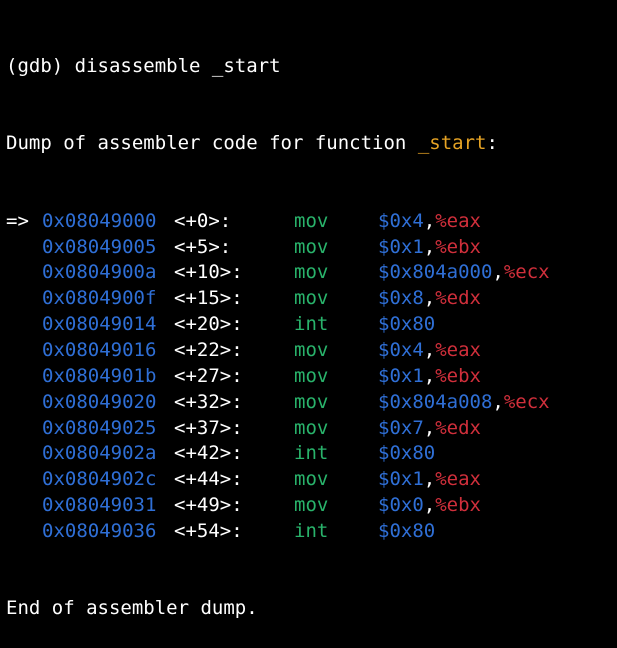 The height and width of the screenshot is (648, 617). What do you see at coordinates (99, 530) in the screenshot?
I see `instruction-address: 0x08049036` at bounding box center [99, 530].